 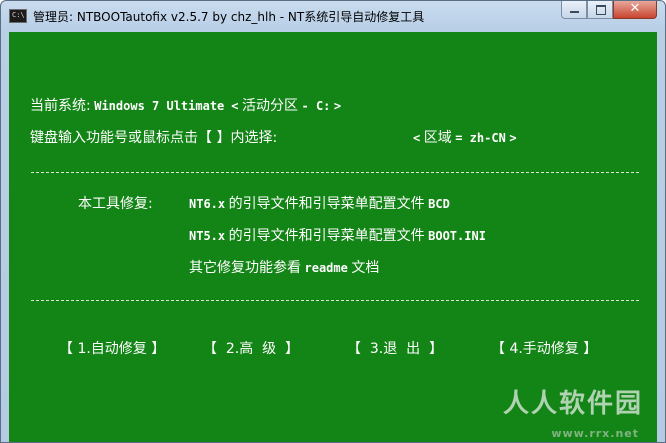 I want to click on repair-pre: 其它修复功能参看, so click(x=245, y=268).